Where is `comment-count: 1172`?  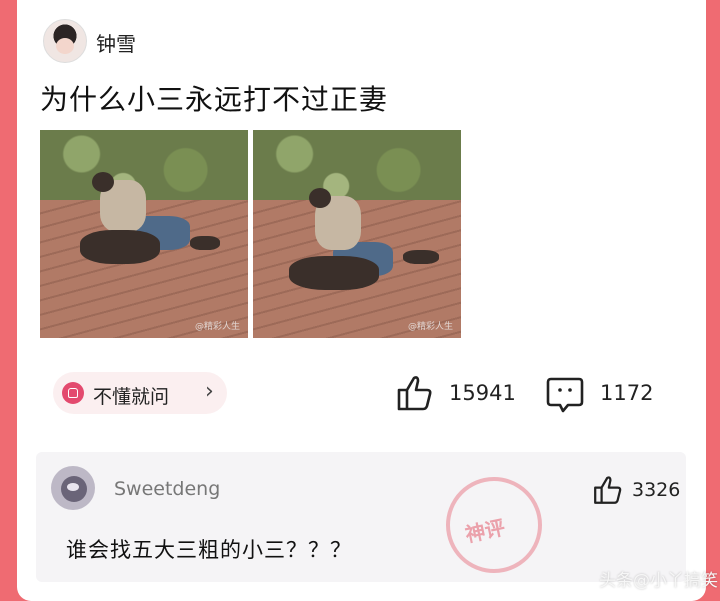 comment-count: 1172 is located at coordinates (627, 393).